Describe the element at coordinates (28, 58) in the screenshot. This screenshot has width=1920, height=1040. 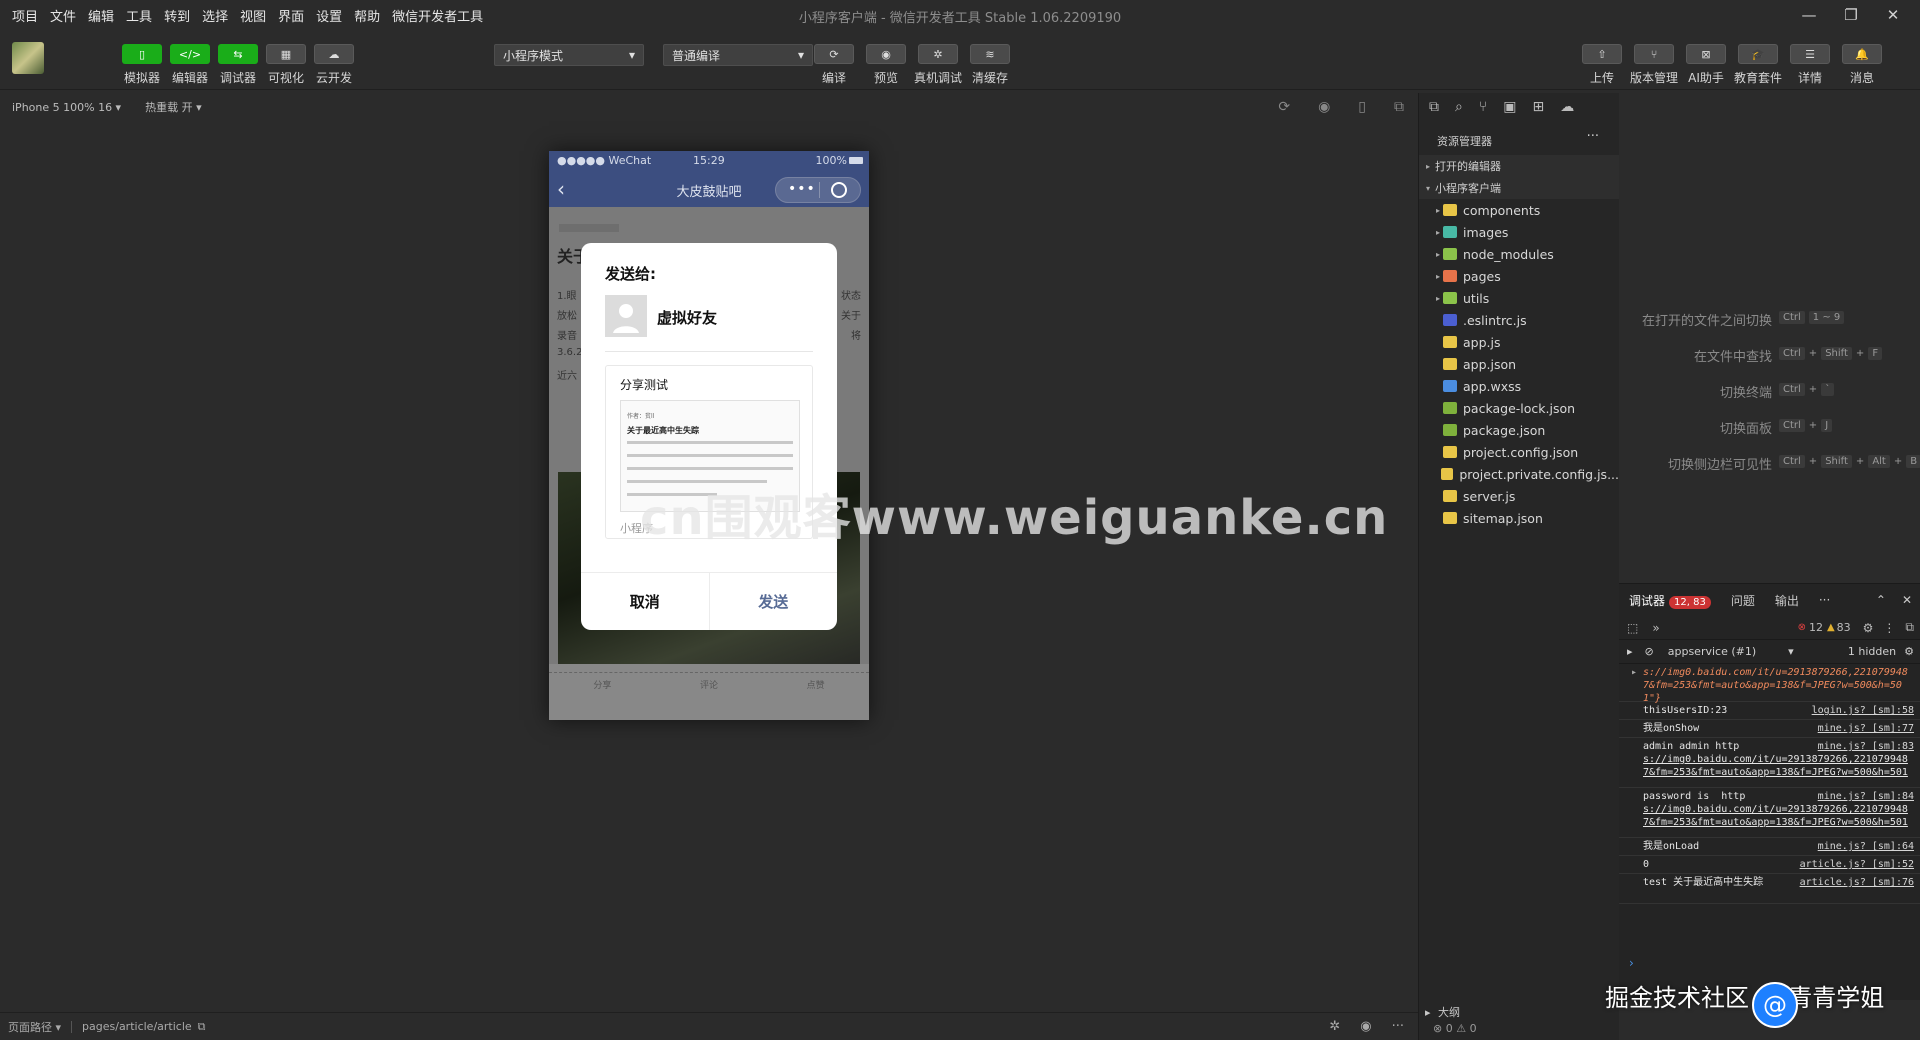
I see `user-avatar` at that location.